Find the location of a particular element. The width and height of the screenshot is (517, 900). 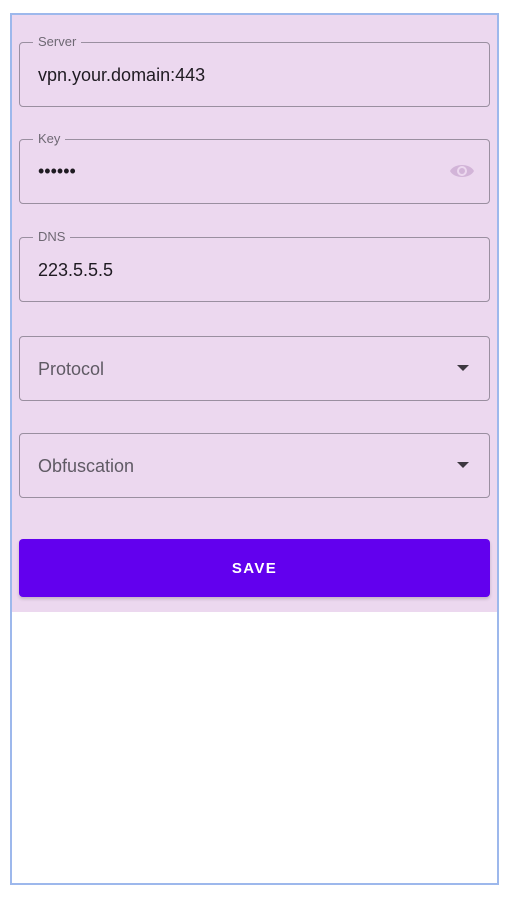

server-label: Server is located at coordinates (57, 42).